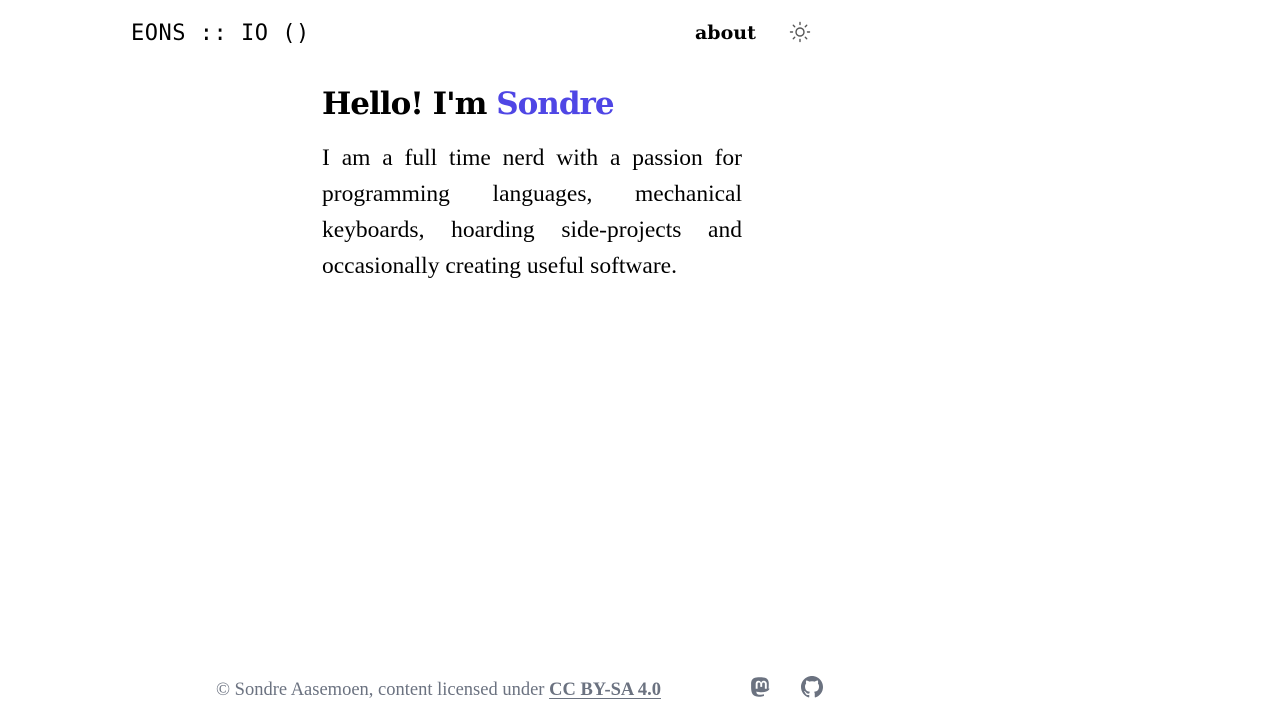 The height and width of the screenshot is (720, 1280). I want to click on github-link, so click(812, 687).